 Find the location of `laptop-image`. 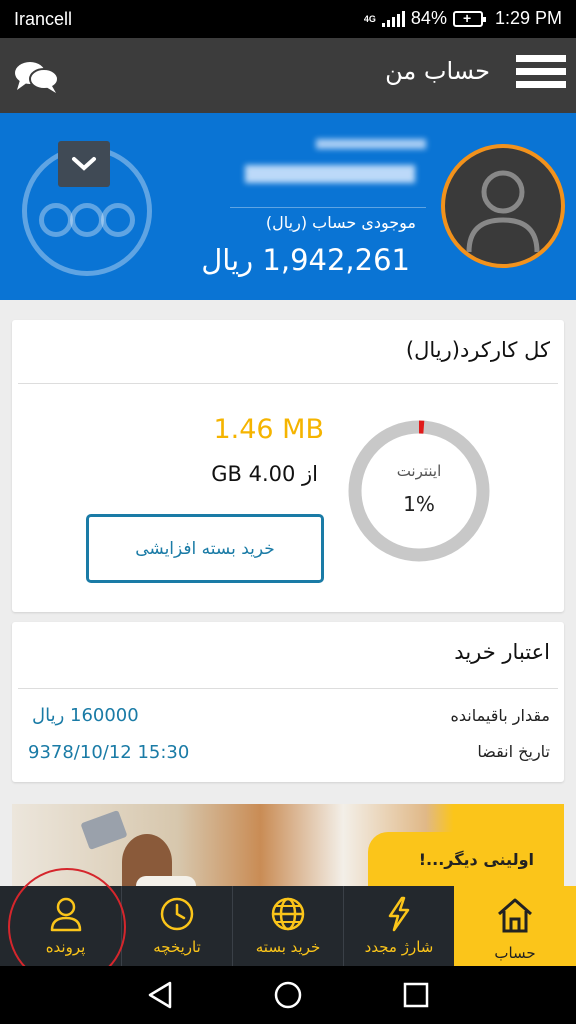

laptop-image is located at coordinates (104, 830).